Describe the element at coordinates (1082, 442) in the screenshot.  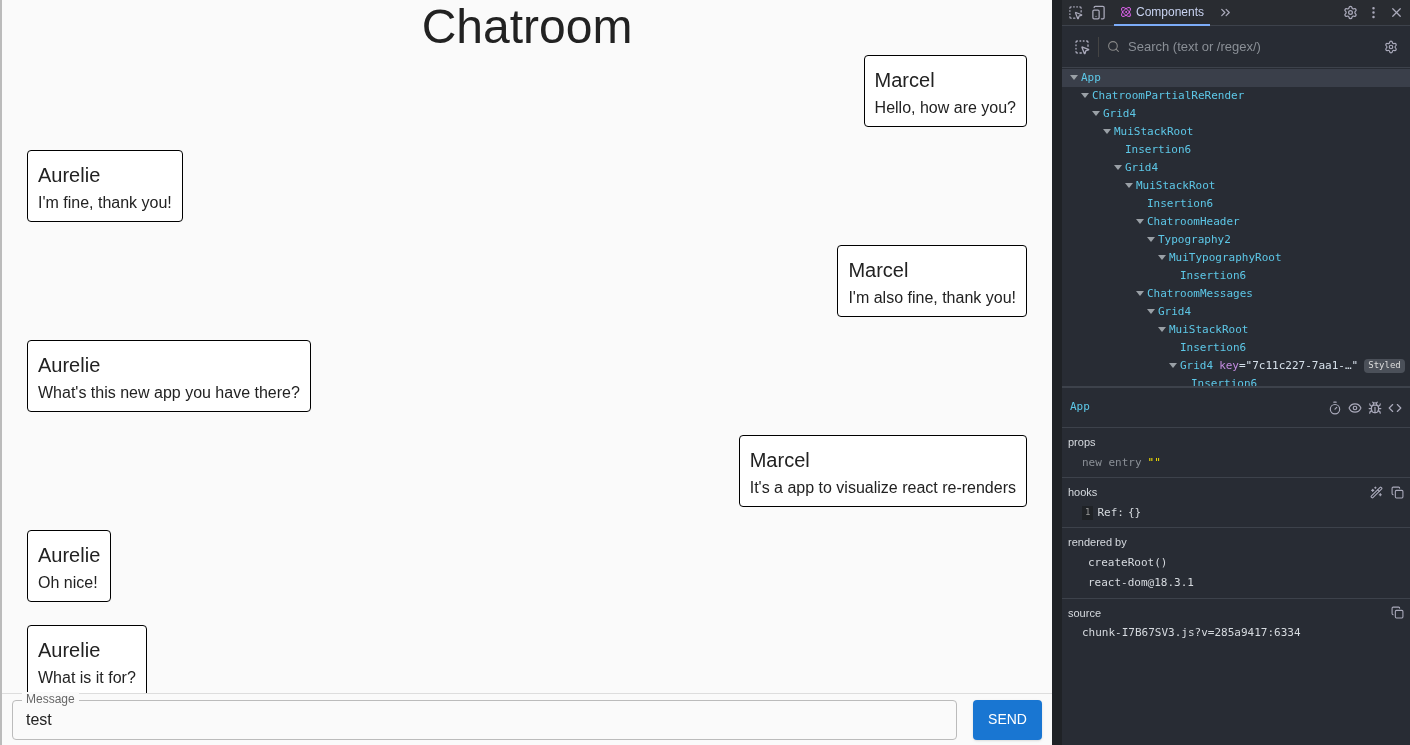
I see `section-heading: props` at that location.